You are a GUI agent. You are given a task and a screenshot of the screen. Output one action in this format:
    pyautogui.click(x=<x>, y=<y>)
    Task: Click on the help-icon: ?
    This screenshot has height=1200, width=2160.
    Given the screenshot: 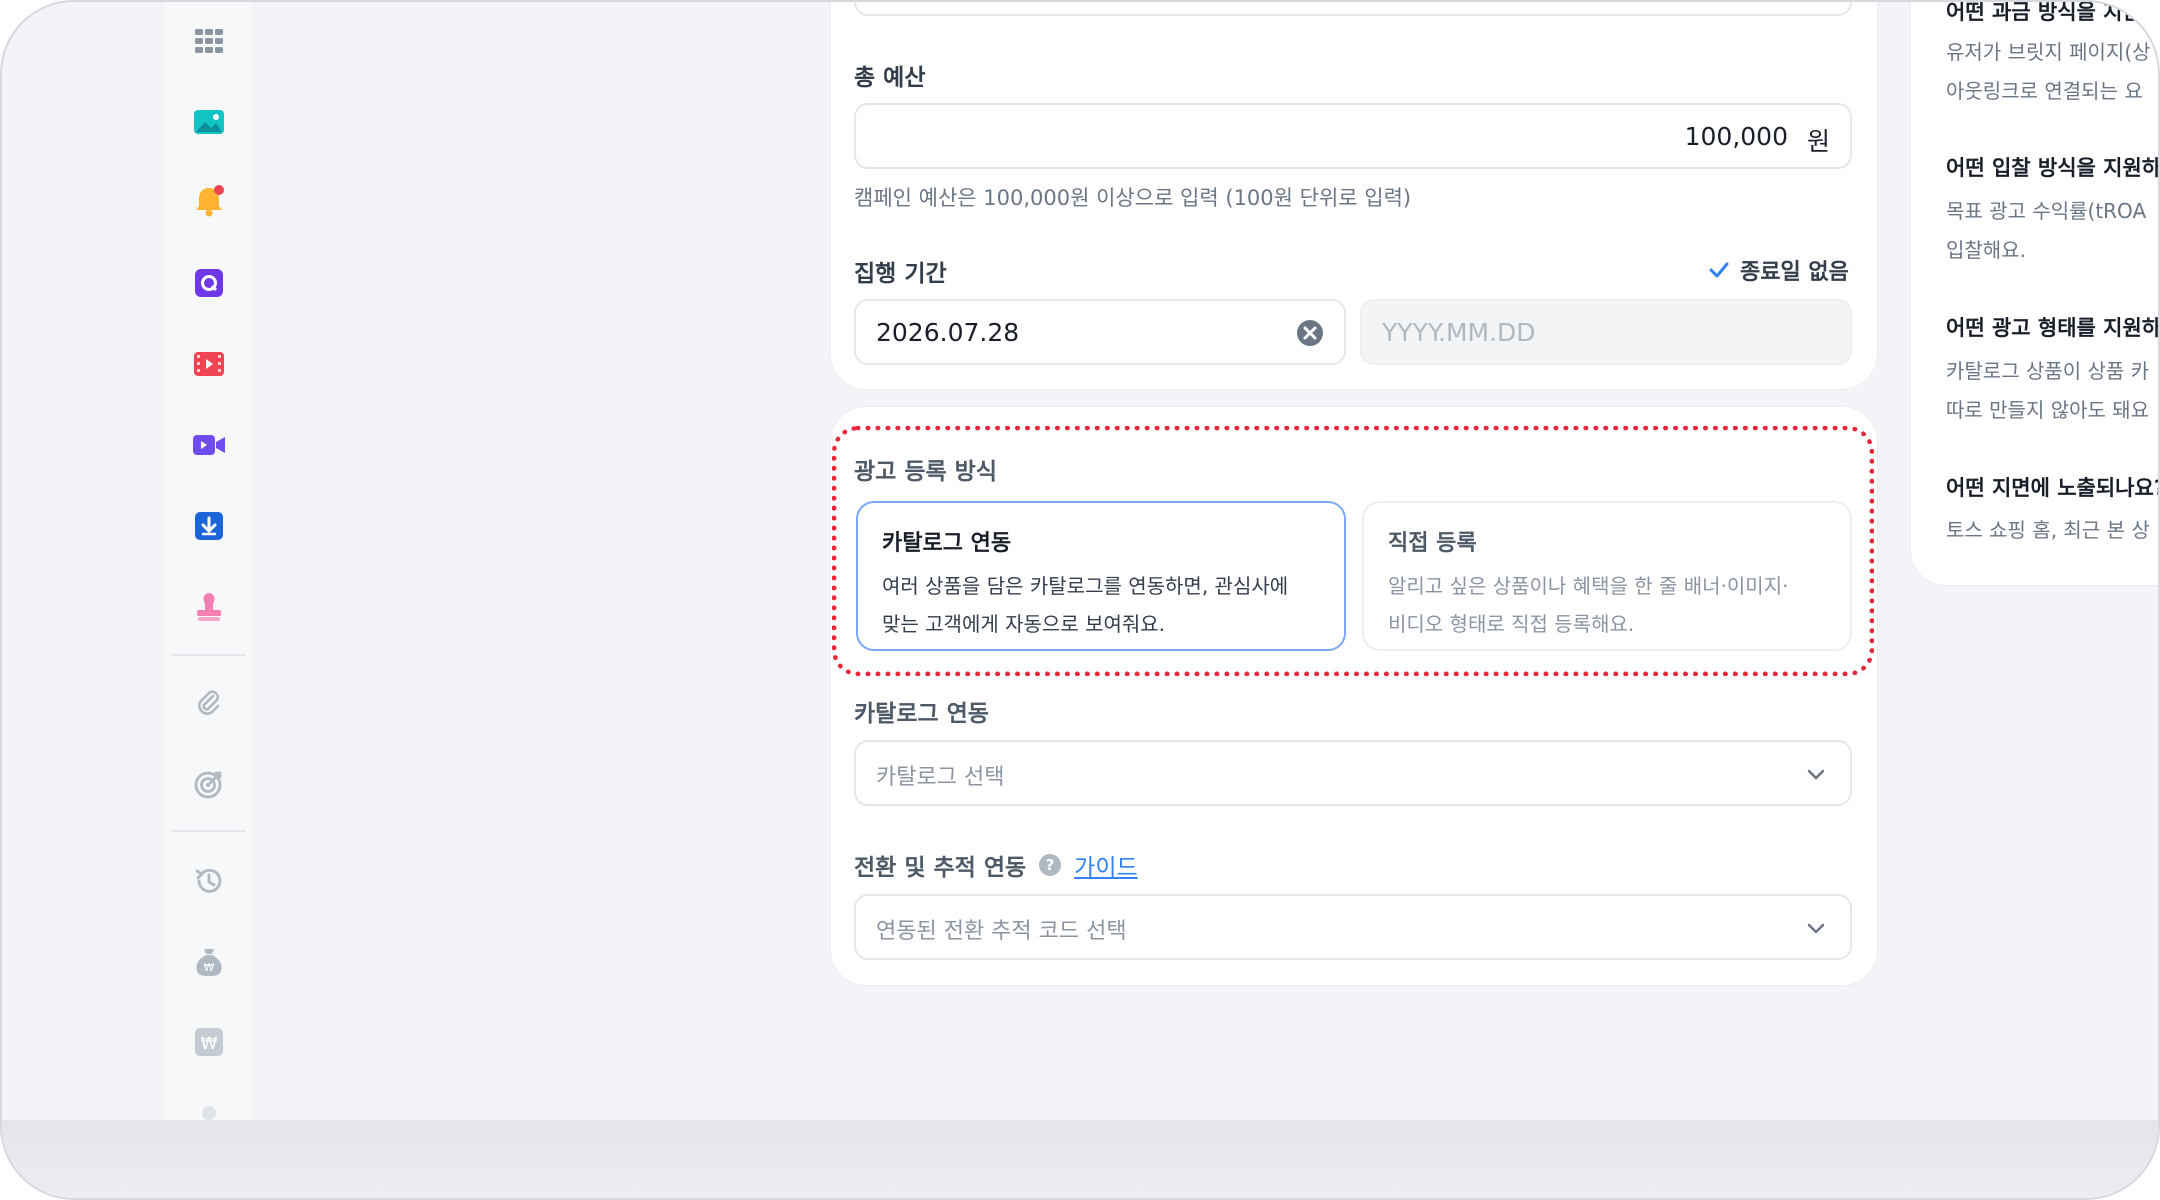 What is the action you would take?
    pyautogui.click(x=1050, y=865)
    